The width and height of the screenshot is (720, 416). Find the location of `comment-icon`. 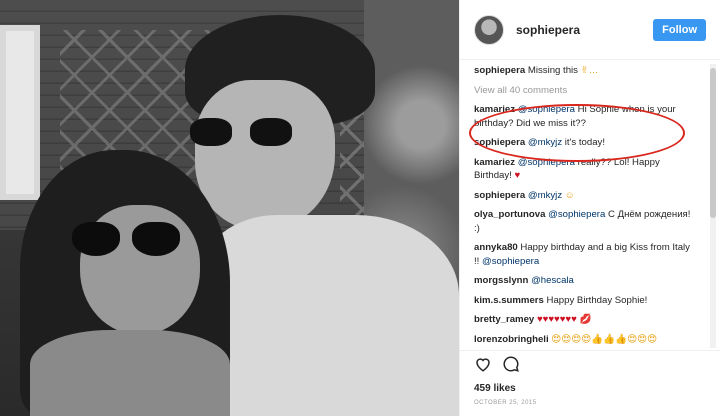

comment-icon is located at coordinates (511, 366).